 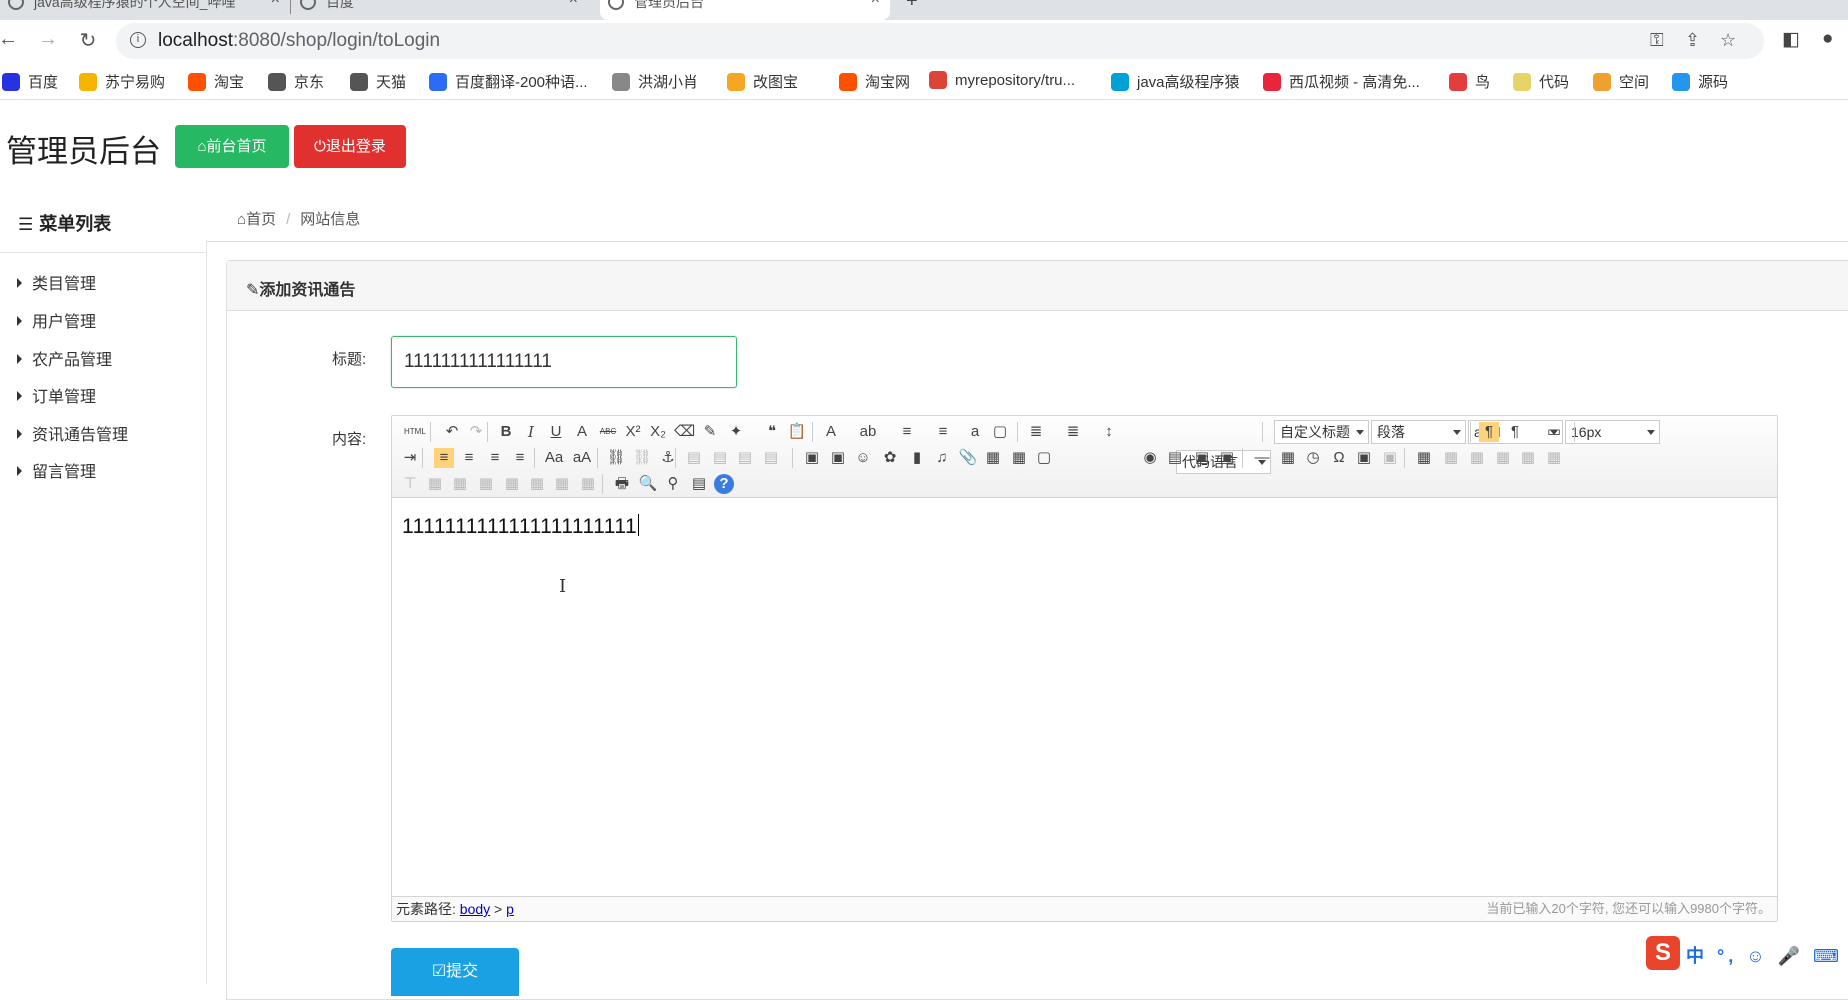 What do you see at coordinates (520, 458) in the screenshot?
I see `align-justify-icon: ≡` at bounding box center [520, 458].